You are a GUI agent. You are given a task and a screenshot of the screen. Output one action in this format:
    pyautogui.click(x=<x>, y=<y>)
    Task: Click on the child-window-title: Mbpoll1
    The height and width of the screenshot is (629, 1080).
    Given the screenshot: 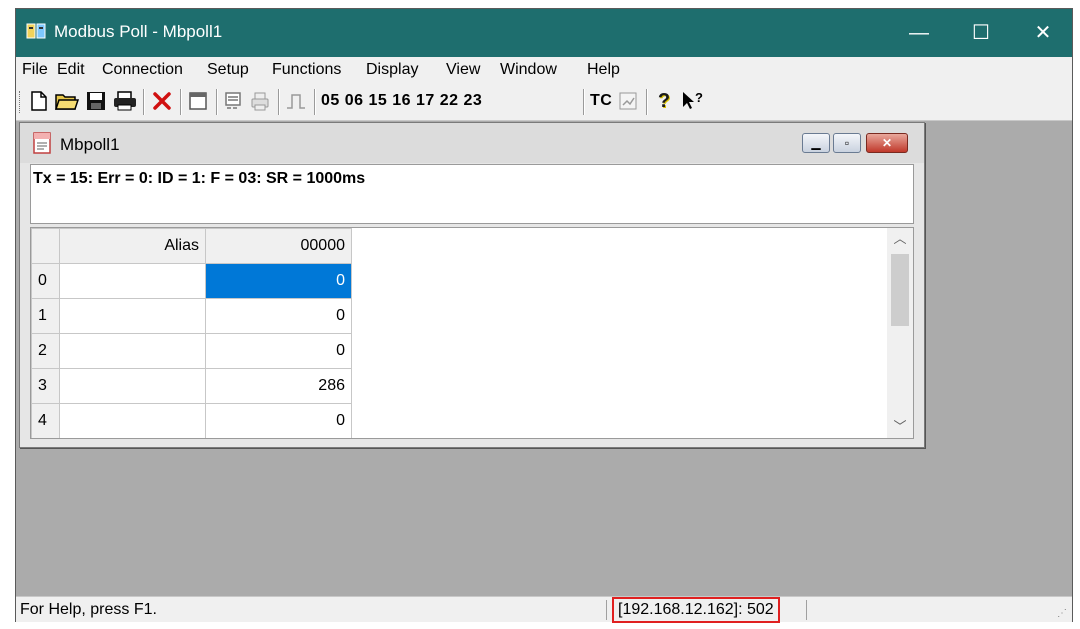 What is the action you would take?
    pyautogui.click(x=90, y=144)
    